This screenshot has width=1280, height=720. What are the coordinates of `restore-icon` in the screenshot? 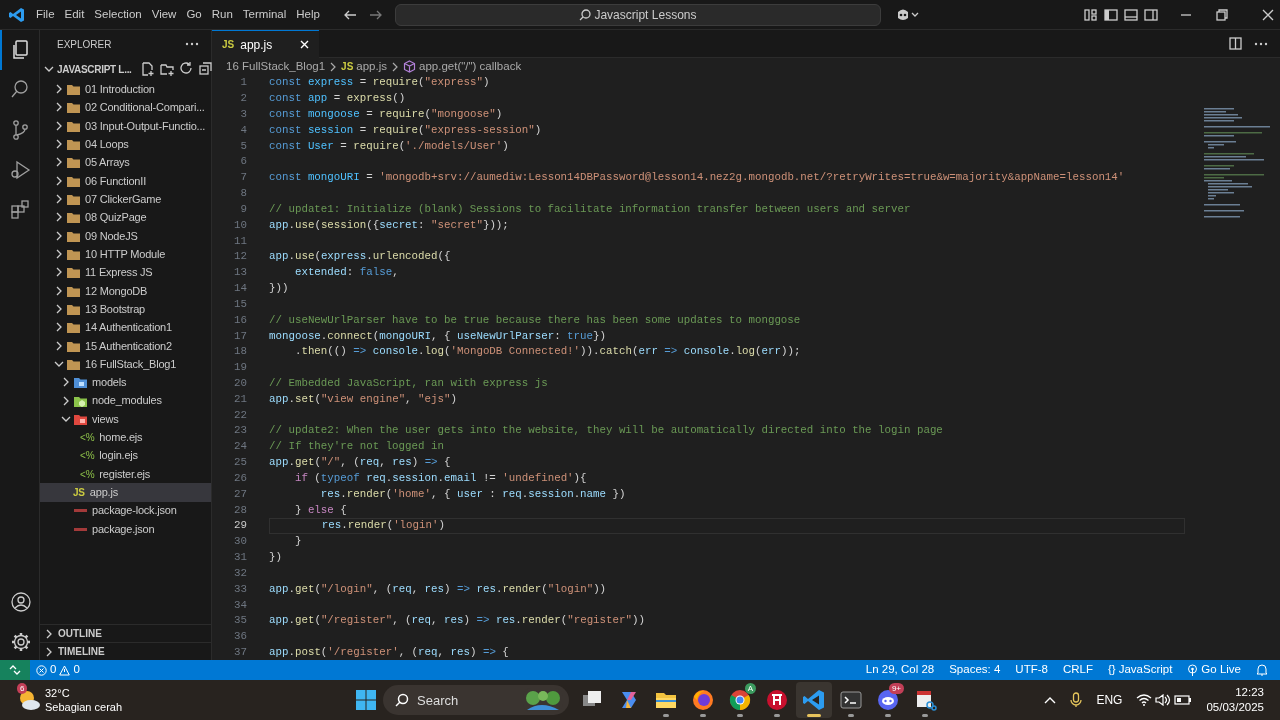 It's located at (1222, 14).